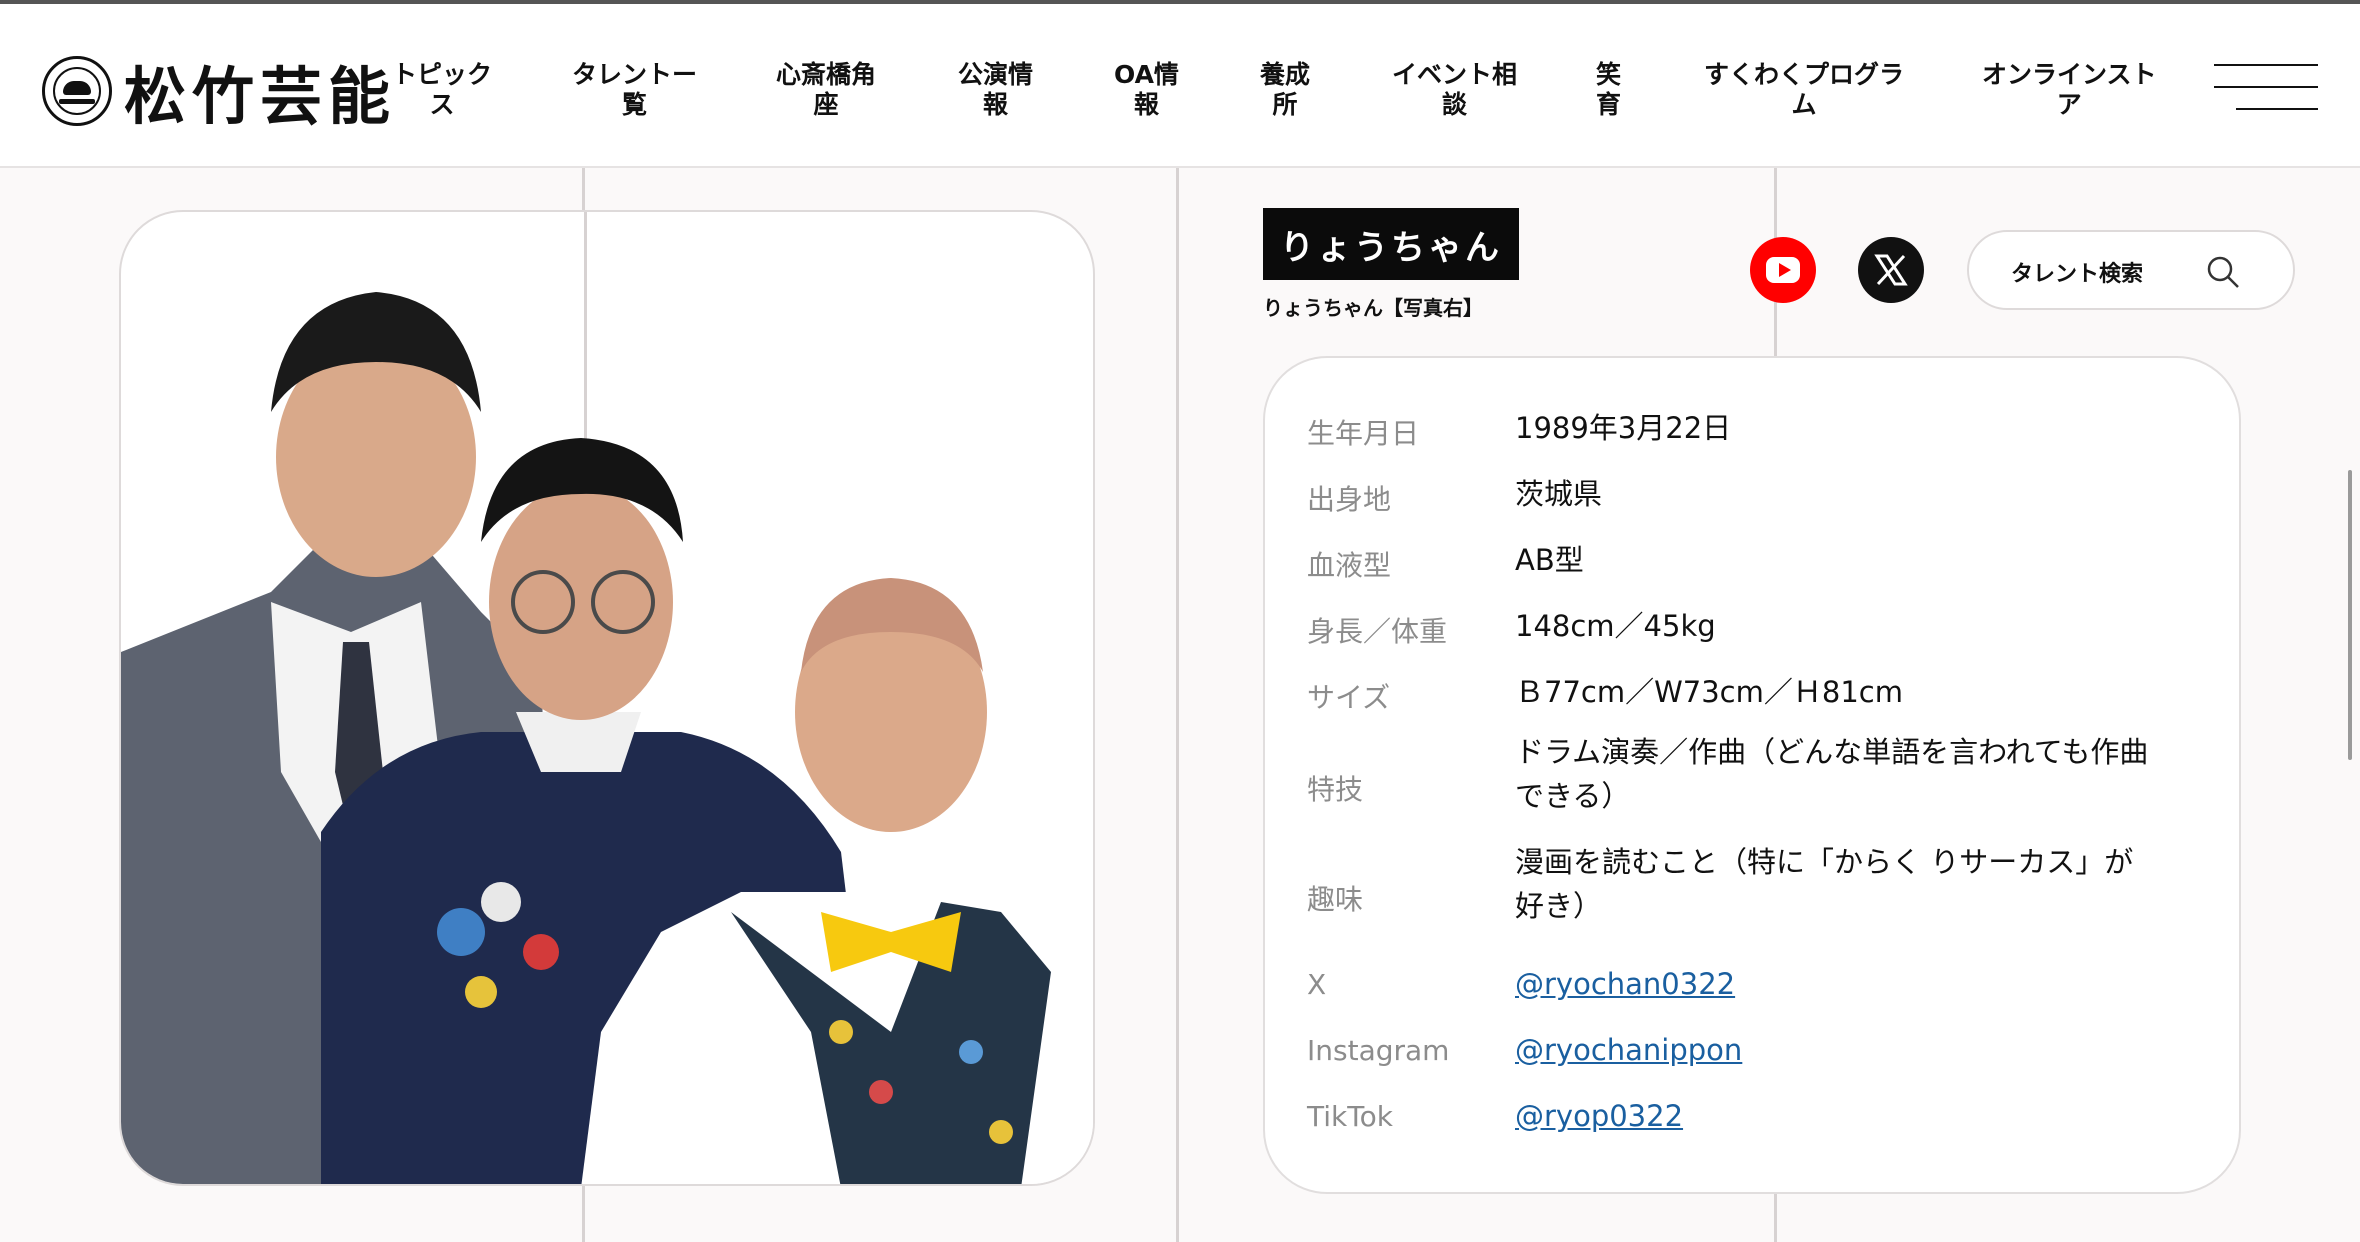  Describe the element at coordinates (442, 90) in the screenshot. I see `nav-topics: トピック ス` at that location.